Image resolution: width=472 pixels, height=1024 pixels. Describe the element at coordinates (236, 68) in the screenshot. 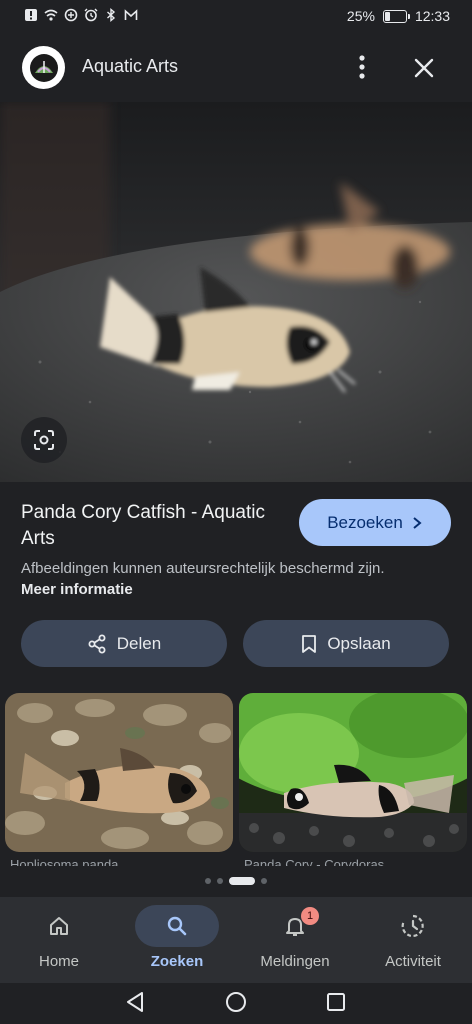

I see `source-header: Aquatic Arts` at that location.